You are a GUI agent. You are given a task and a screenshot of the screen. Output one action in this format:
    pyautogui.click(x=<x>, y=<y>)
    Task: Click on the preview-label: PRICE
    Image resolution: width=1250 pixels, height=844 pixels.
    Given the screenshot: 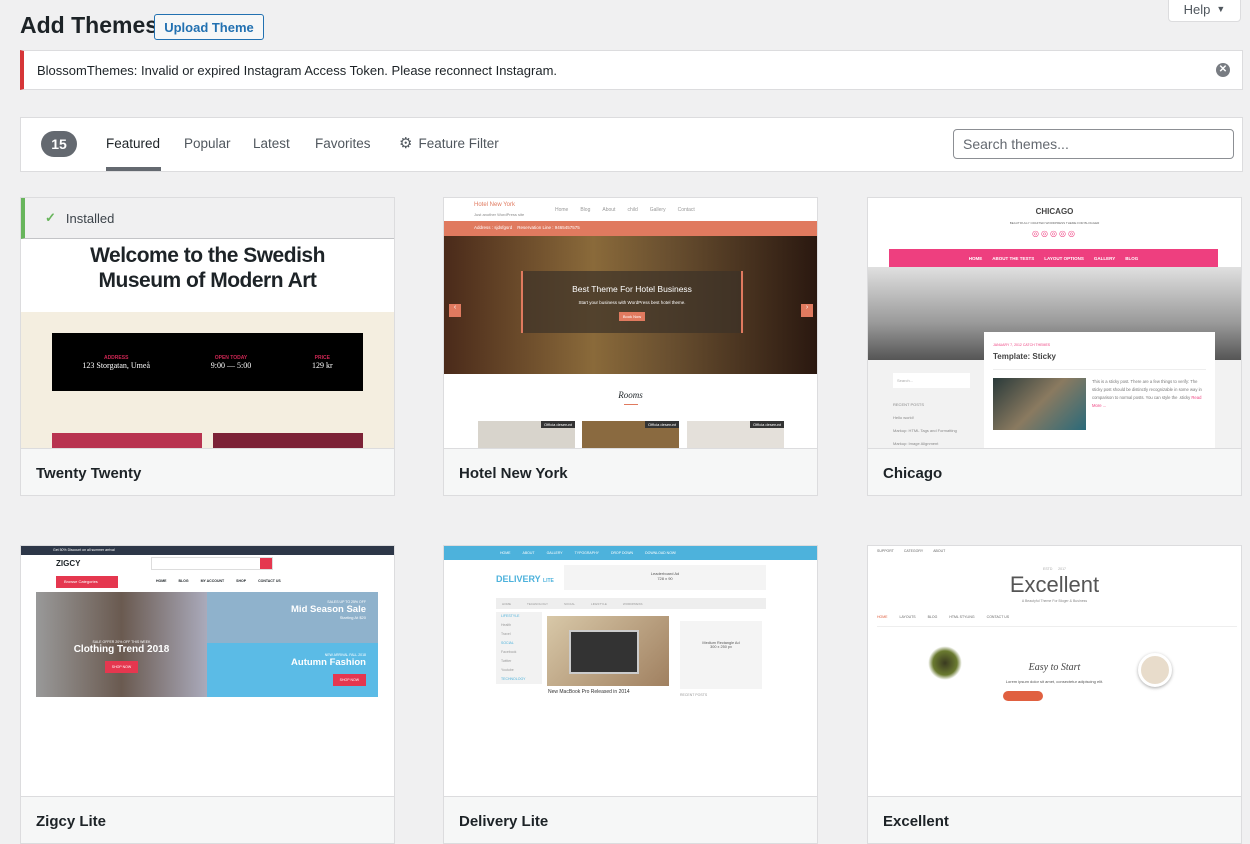 What is the action you would take?
    pyautogui.click(x=322, y=357)
    